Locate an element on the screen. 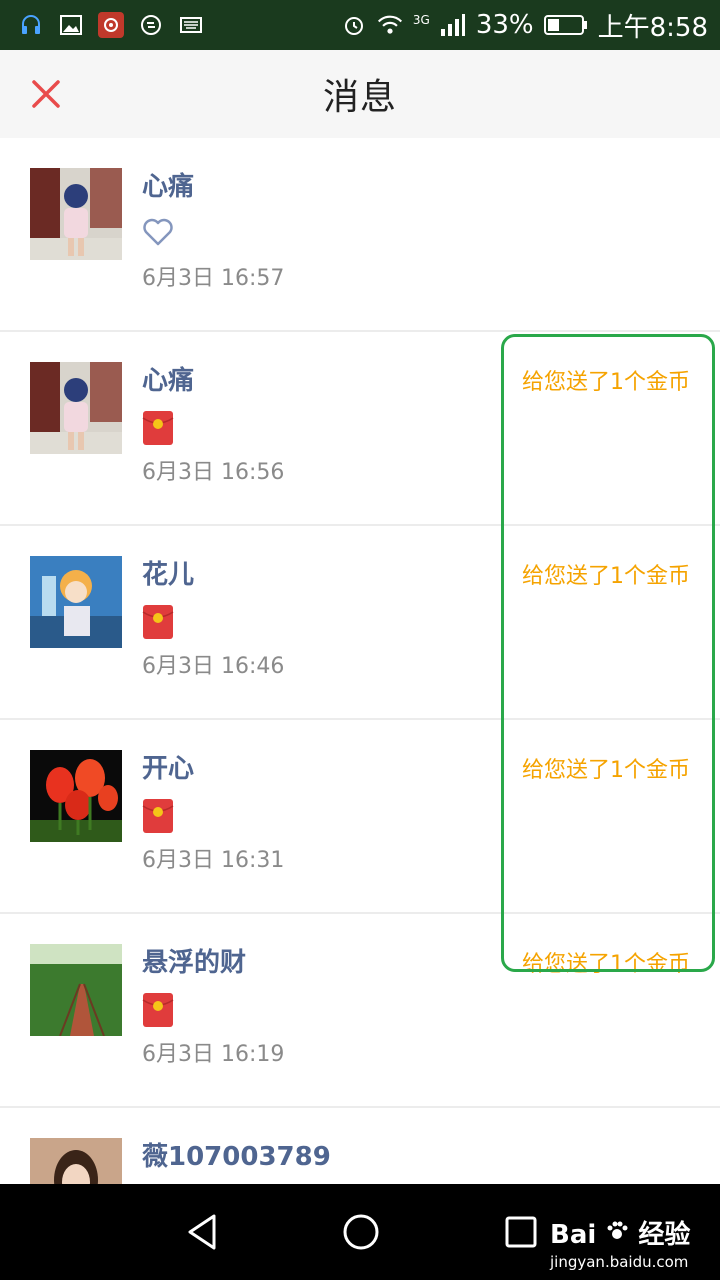  close-icon is located at coordinates (46, 94).